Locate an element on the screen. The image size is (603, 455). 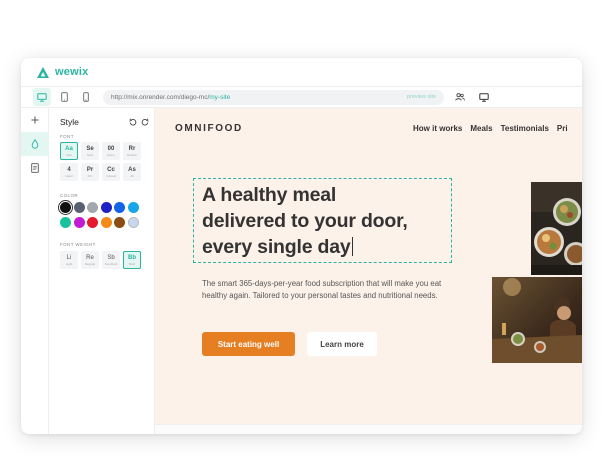
add-element-button is located at coordinates (35, 120).